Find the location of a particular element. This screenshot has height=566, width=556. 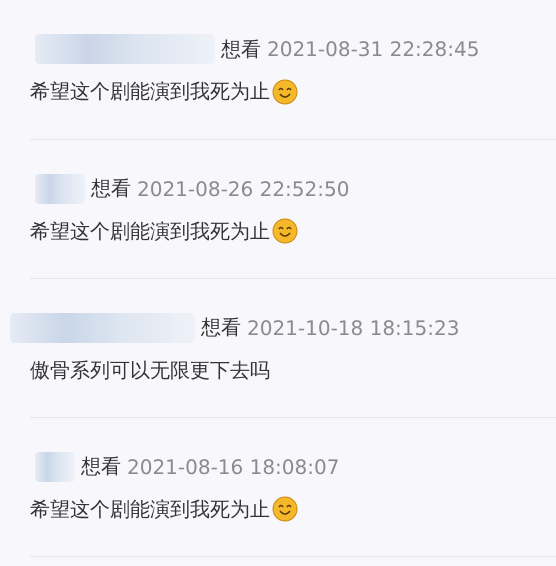

comment-time: 2021-08-26 22:52:50 is located at coordinates (243, 188).